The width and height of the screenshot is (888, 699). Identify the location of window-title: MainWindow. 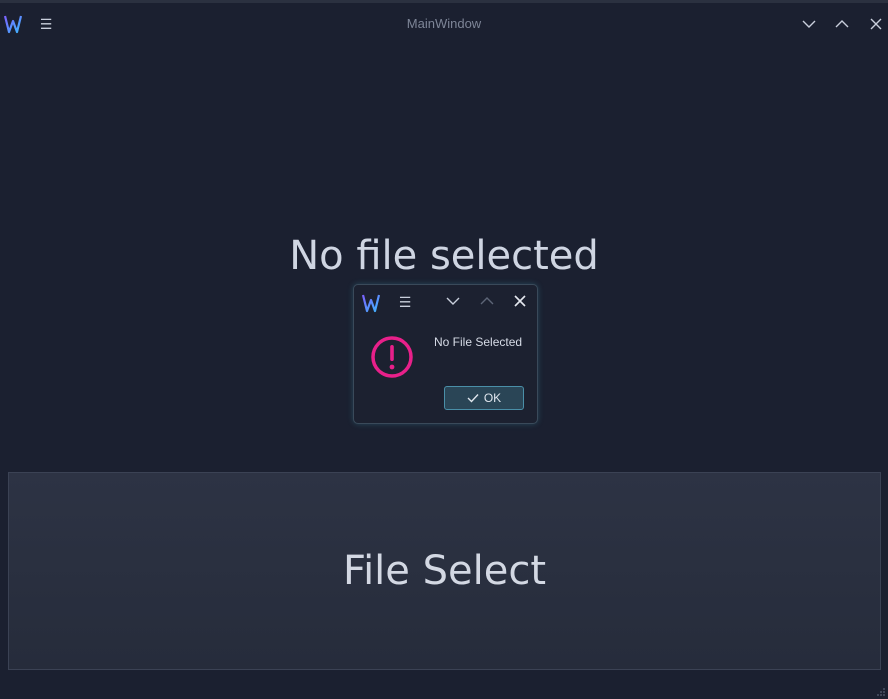
(444, 23).